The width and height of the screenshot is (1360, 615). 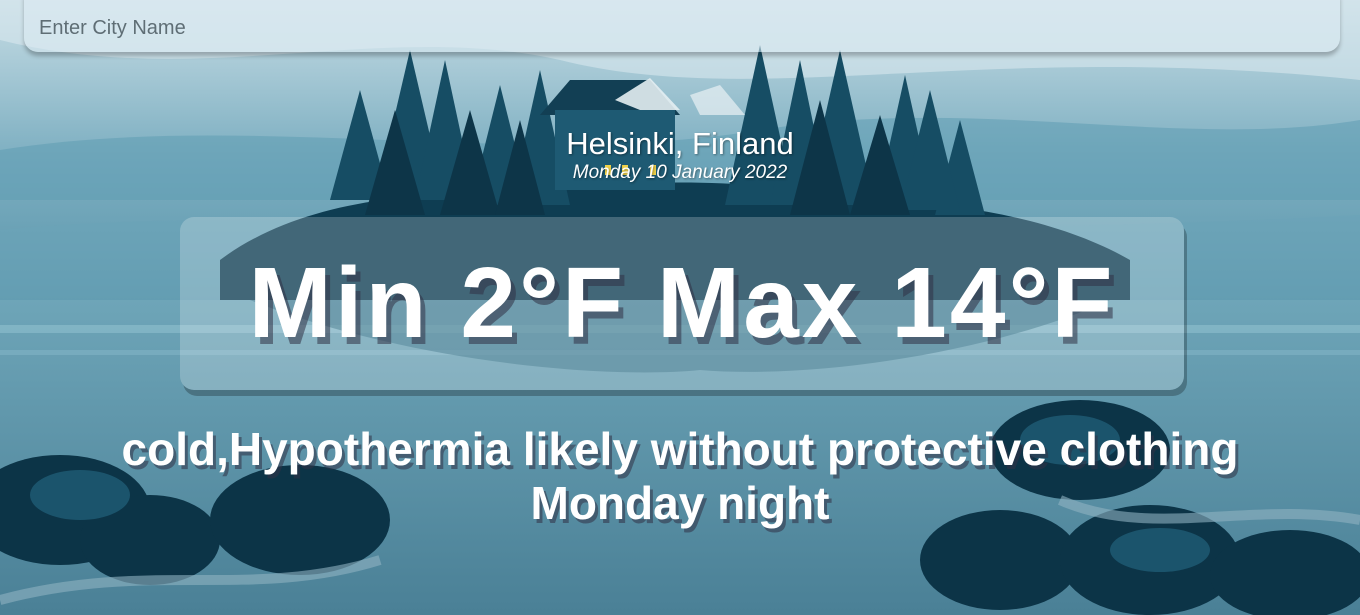 I want to click on current-date: Monday 10 January 2022, so click(x=680, y=172).